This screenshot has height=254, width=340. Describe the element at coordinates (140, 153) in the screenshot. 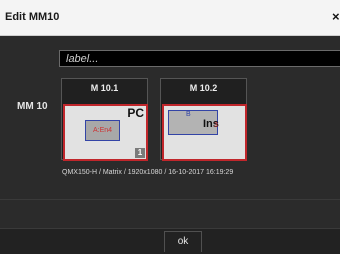

I see `layer-badge: 1` at that location.